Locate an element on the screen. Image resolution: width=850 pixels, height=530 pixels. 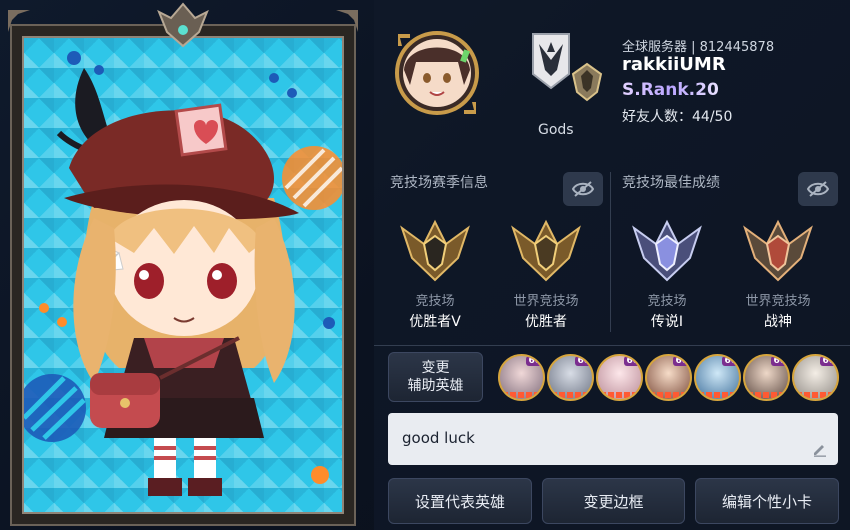
pencil-icon is located at coordinates (820, 449).